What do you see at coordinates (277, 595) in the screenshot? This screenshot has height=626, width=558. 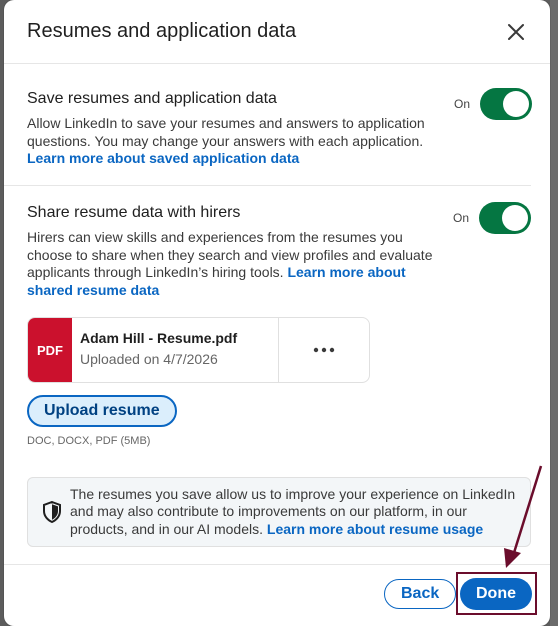 I see `modal-footer: Back Done` at bounding box center [277, 595].